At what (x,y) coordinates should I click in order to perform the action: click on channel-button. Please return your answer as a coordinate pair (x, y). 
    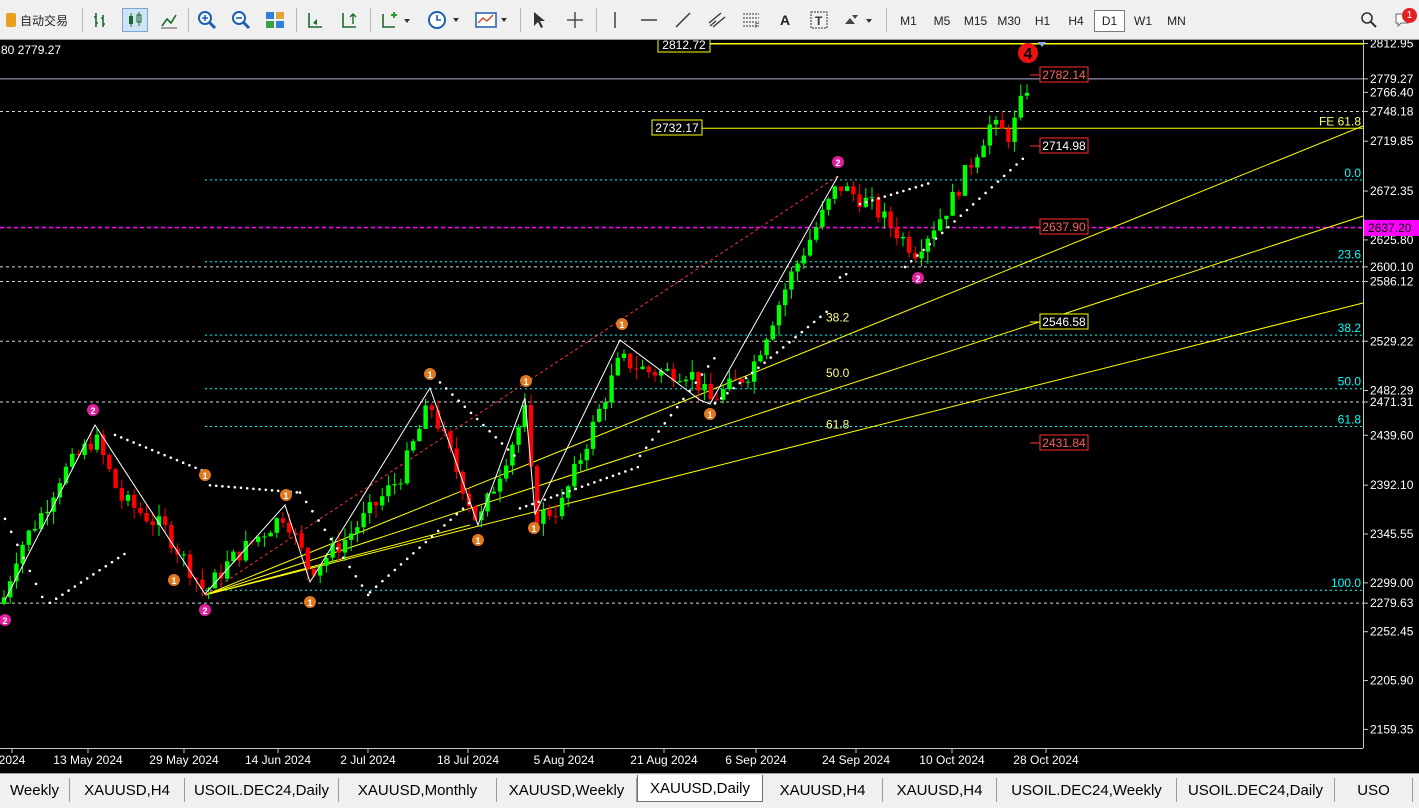
    Looking at the image, I should click on (717, 20).